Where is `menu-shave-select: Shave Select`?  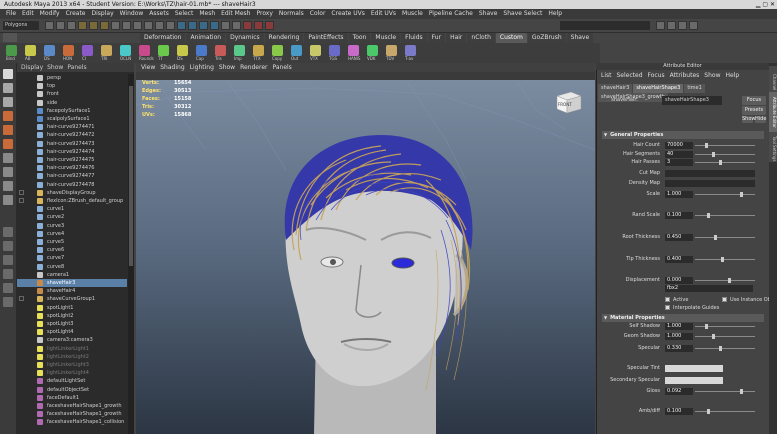
menu-shave-select: Shave Select is located at coordinates (522, 13).